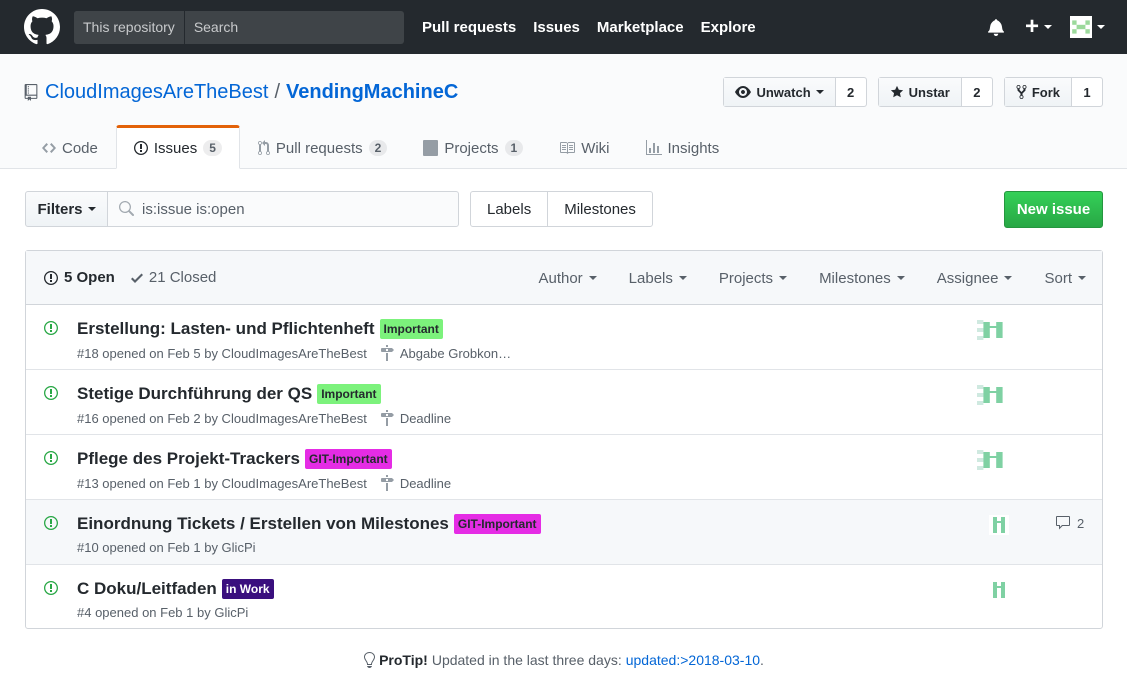 The width and height of the screenshot is (1127, 695). What do you see at coordinates (567, 278) in the screenshot?
I see `author-menu: Author` at bounding box center [567, 278].